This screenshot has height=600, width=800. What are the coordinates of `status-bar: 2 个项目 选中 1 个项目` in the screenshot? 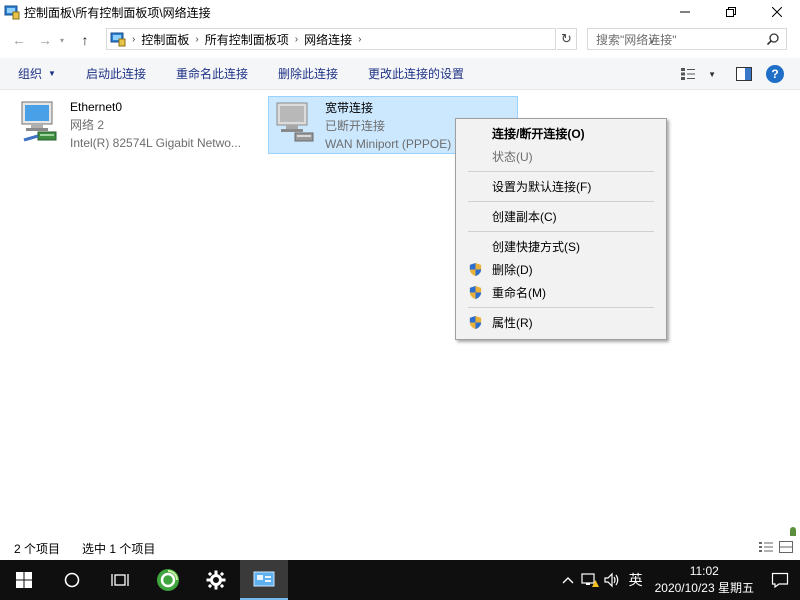 It's located at (400, 548).